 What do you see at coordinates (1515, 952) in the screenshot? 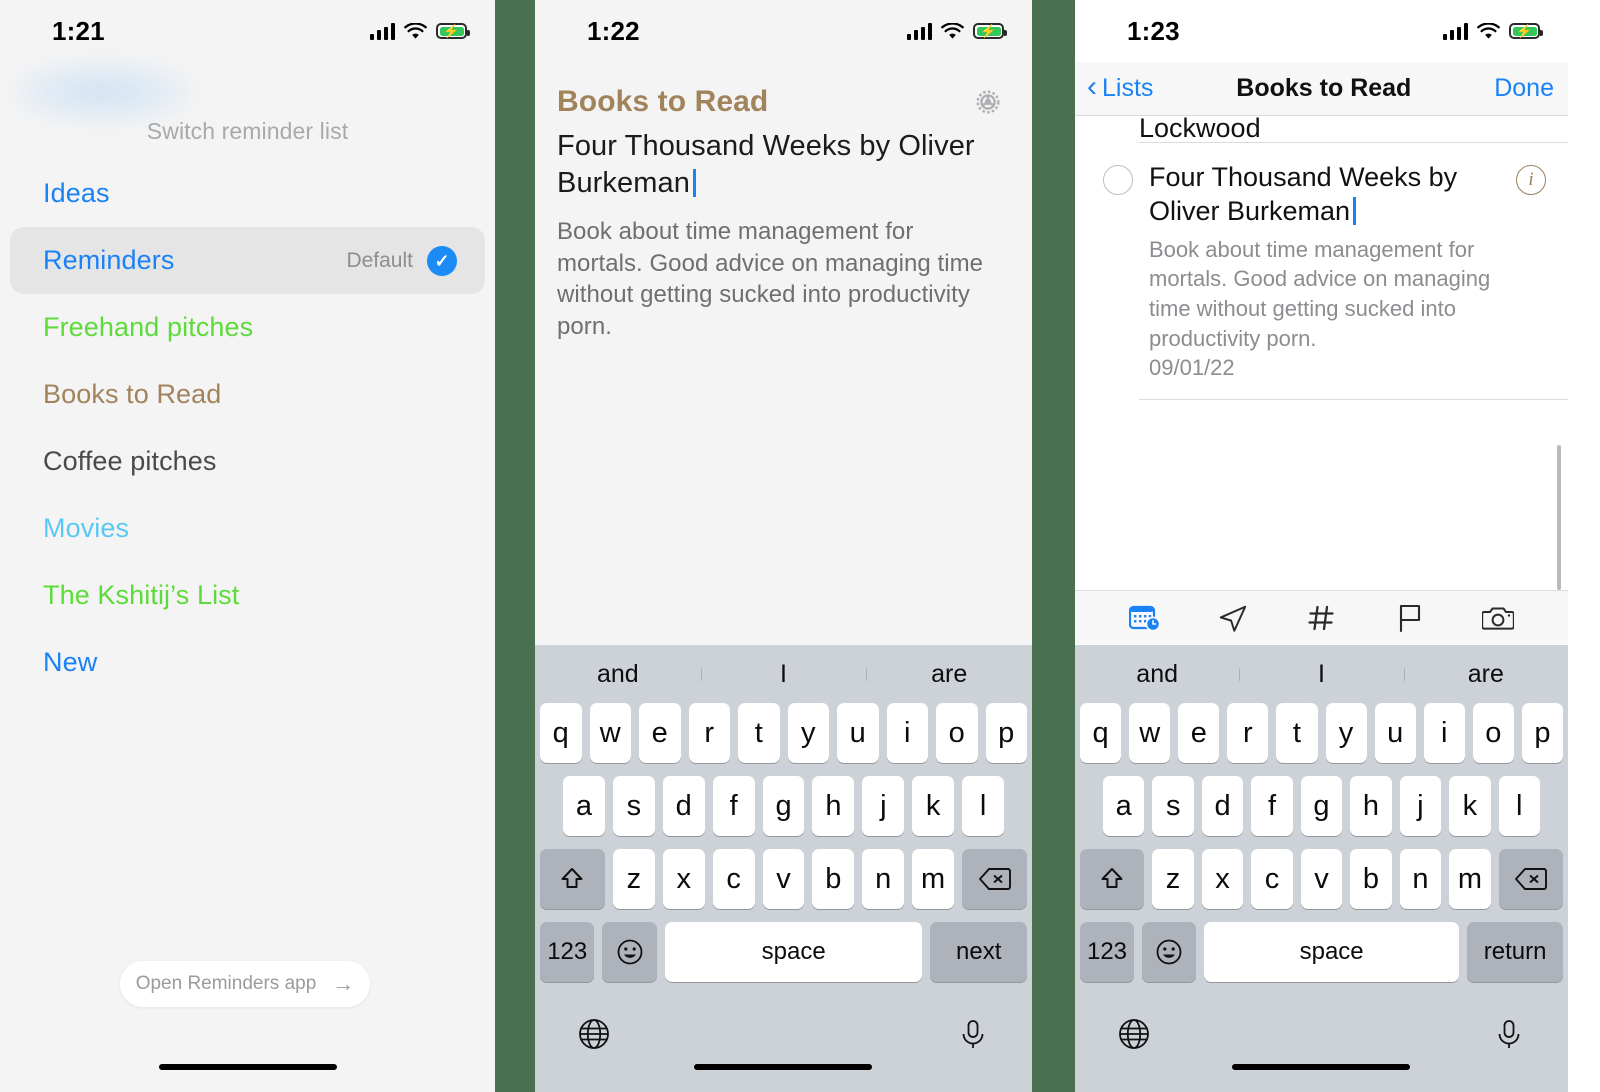
I see `key-return: return` at bounding box center [1515, 952].